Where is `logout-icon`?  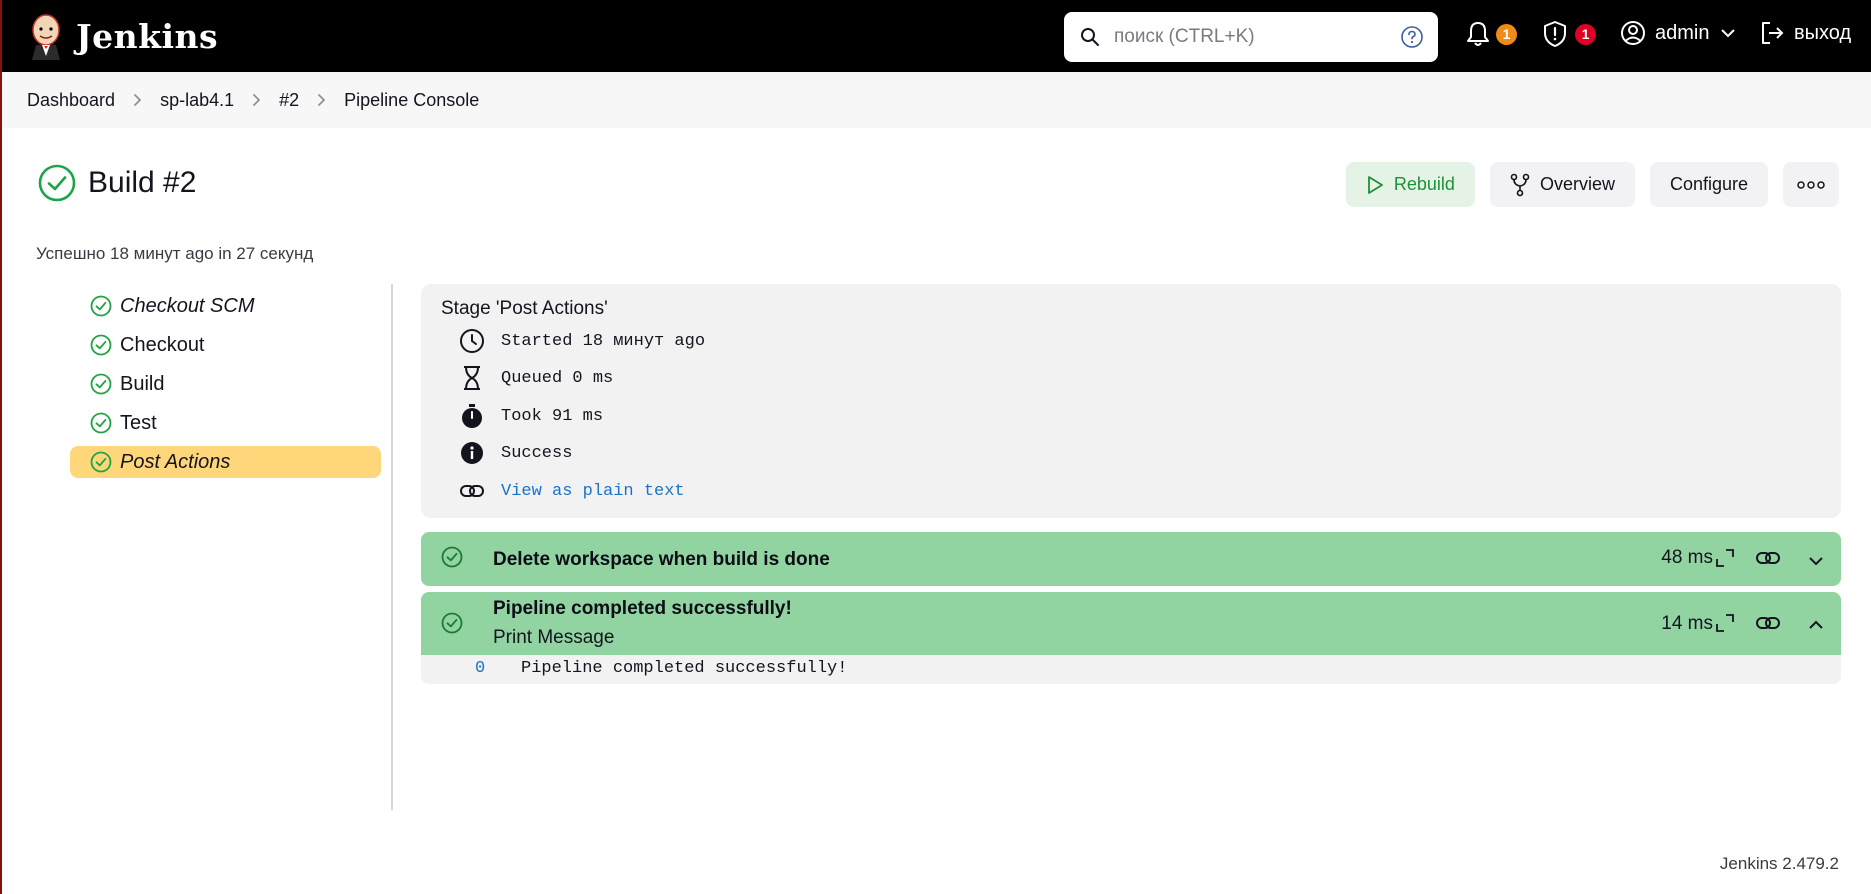
logout-icon is located at coordinates (1773, 33).